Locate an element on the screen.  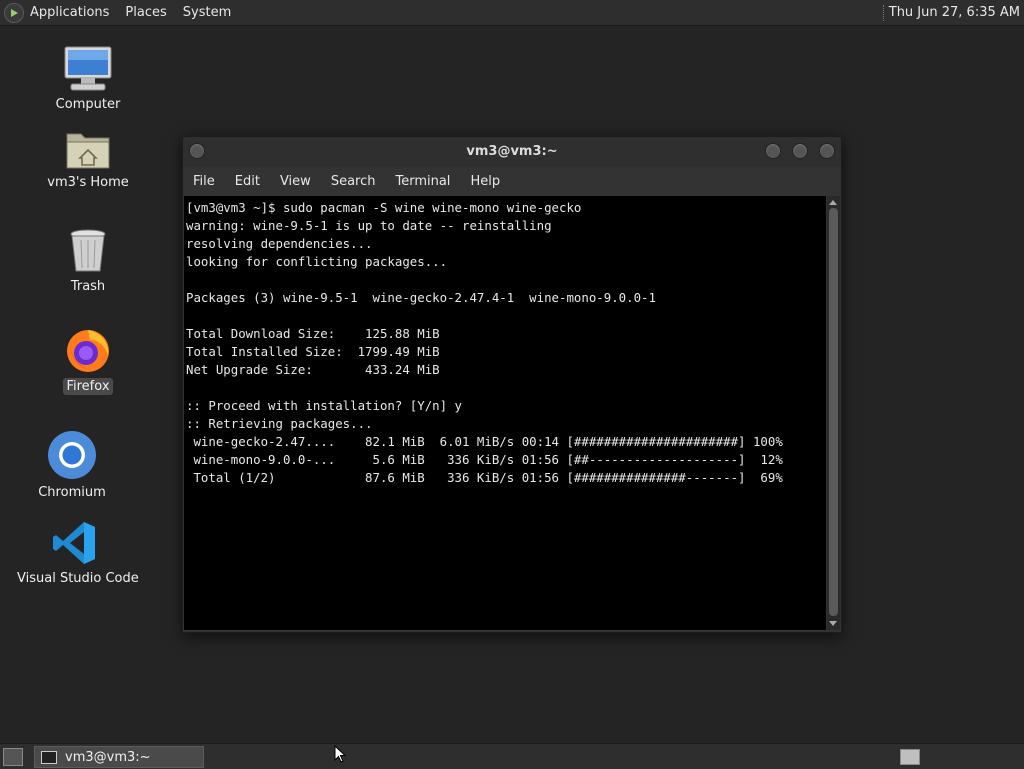
window-title-bar: vm3@vm3:~ is located at coordinates (512, 152).